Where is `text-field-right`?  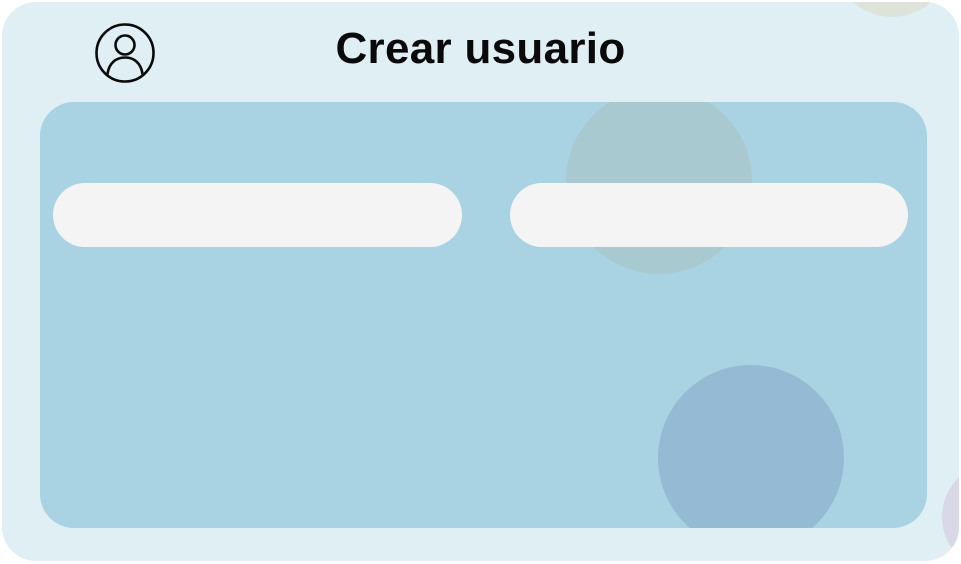 text-field-right is located at coordinates (709, 215).